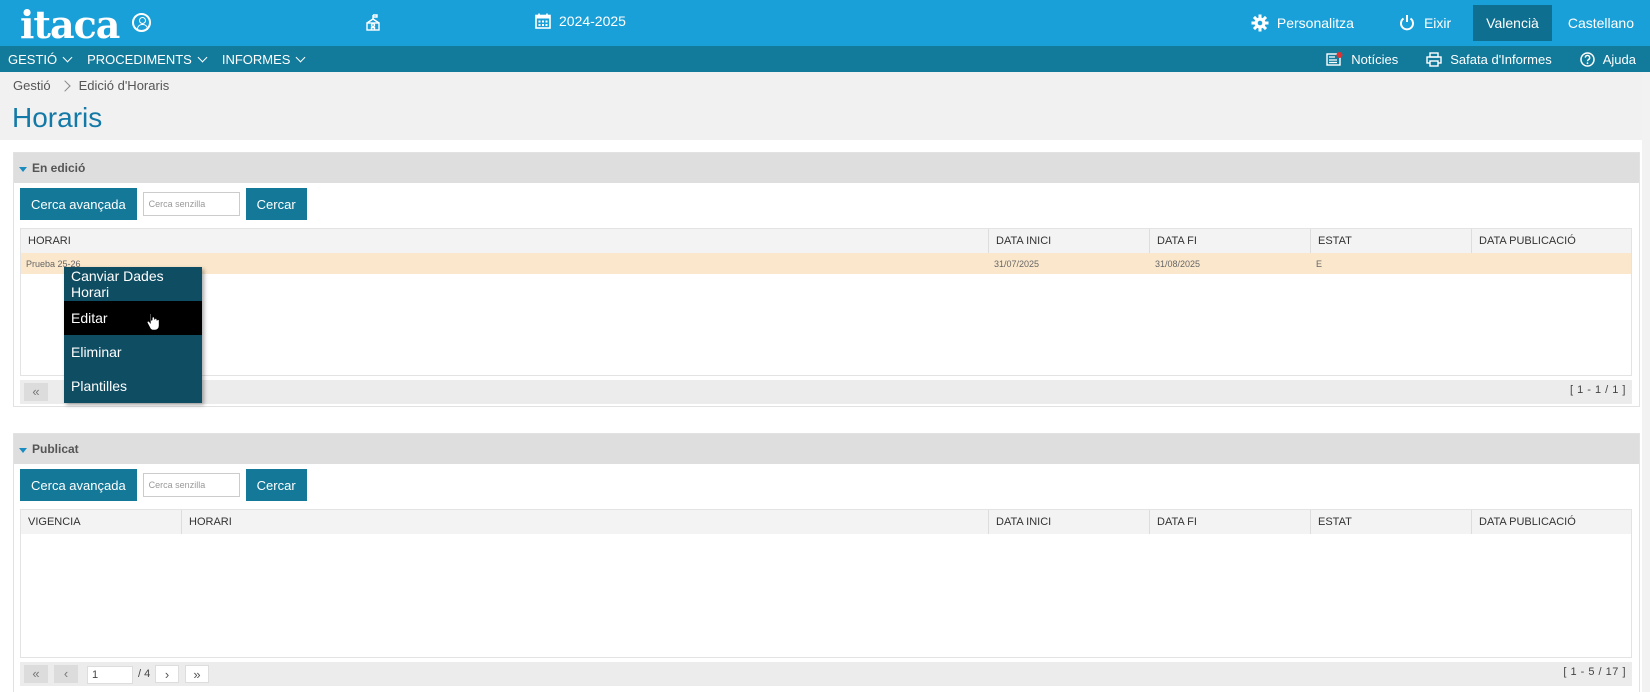  I want to click on cell-estat: E, so click(1319, 263).